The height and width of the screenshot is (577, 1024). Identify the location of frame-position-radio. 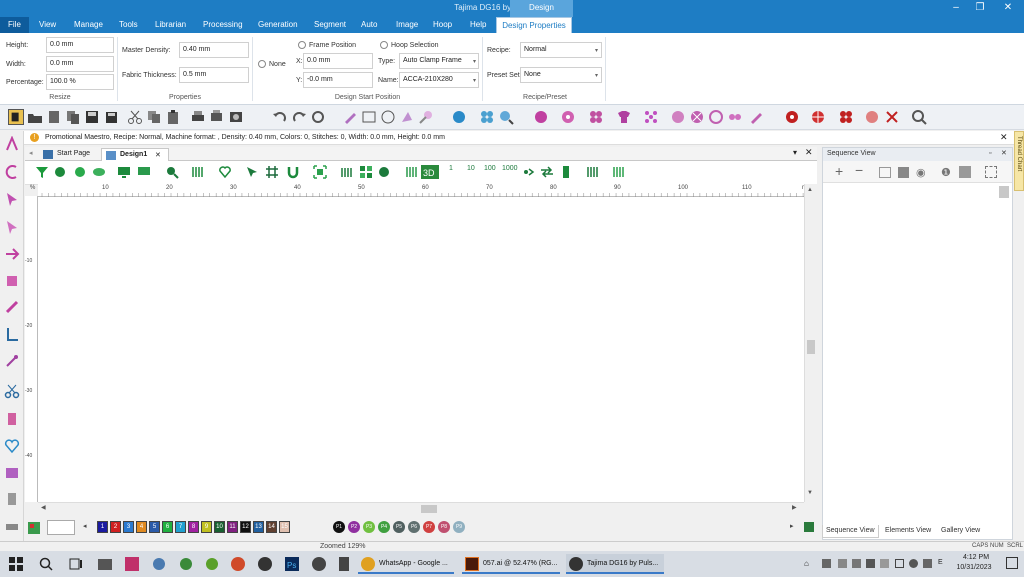
(302, 45).